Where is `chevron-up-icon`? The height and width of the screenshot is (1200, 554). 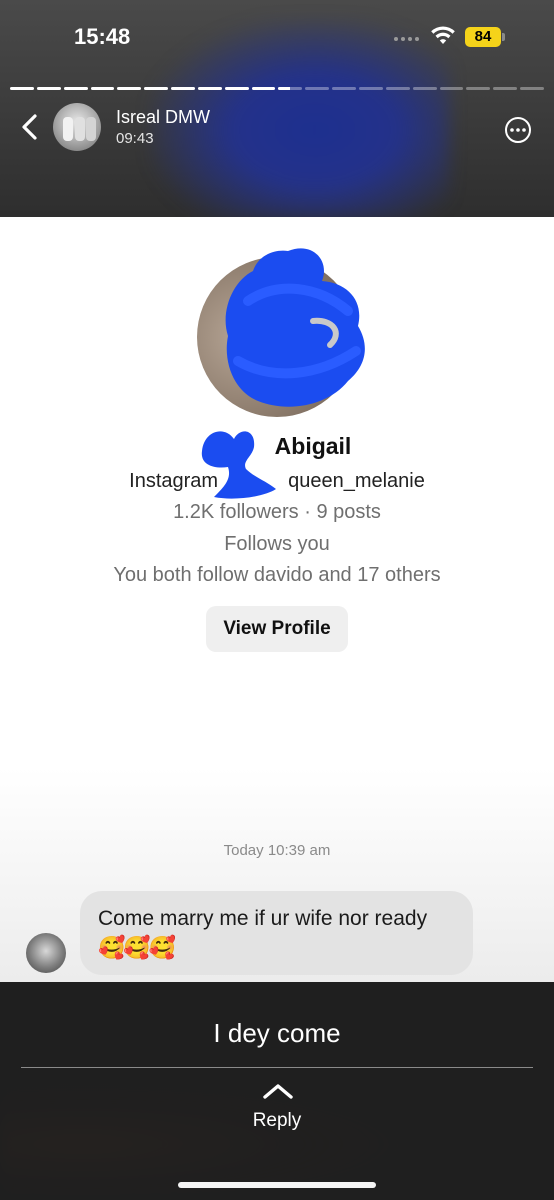 chevron-up-icon is located at coordinates (278, 1091).